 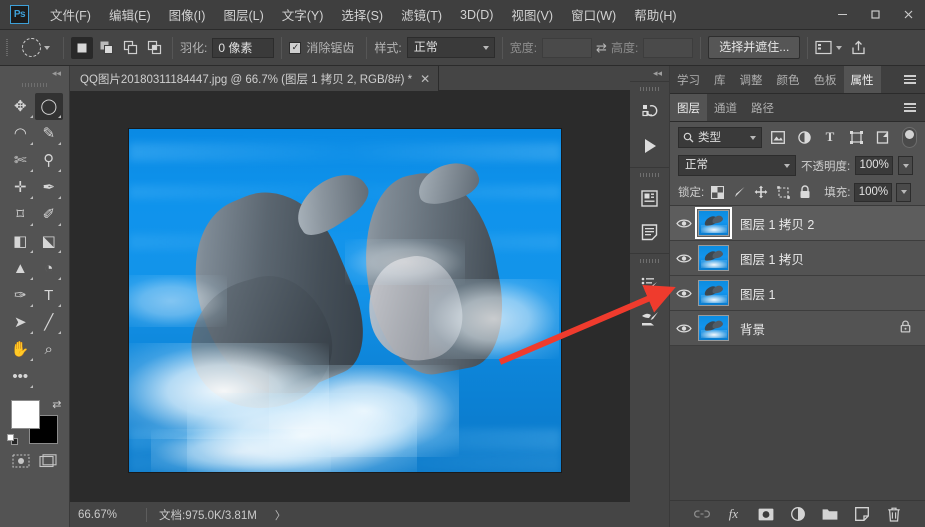 I want to click on status-expand-icon: 〉, so click(x=280, y=515).